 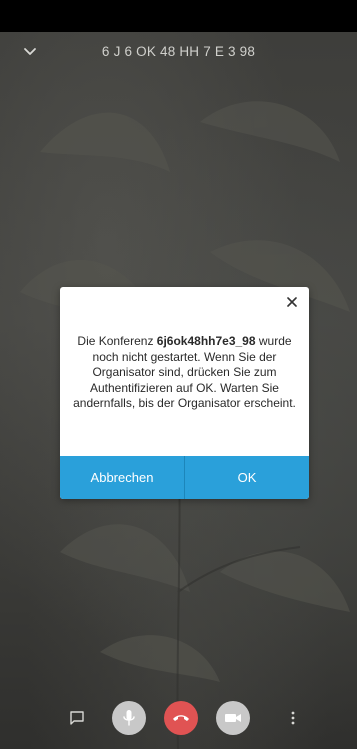 What do you see at coordinates (117, 341) in the screenshot?
I see `message-prefix: Die Konferenz` at bounding box center [117, 341].